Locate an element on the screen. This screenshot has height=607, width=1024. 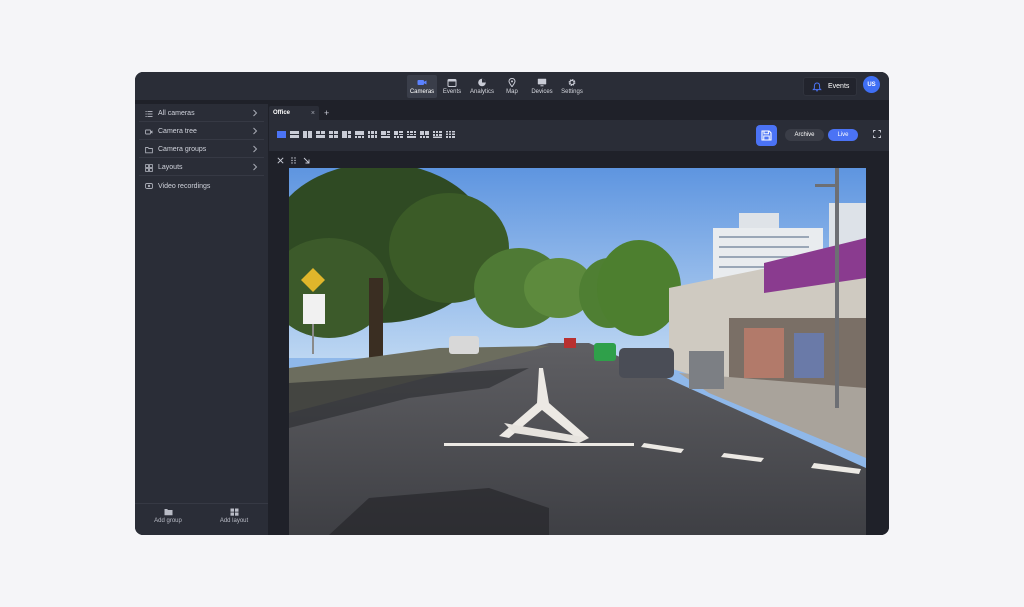
layout-option-6-icon is located at coordinates (346, 134).